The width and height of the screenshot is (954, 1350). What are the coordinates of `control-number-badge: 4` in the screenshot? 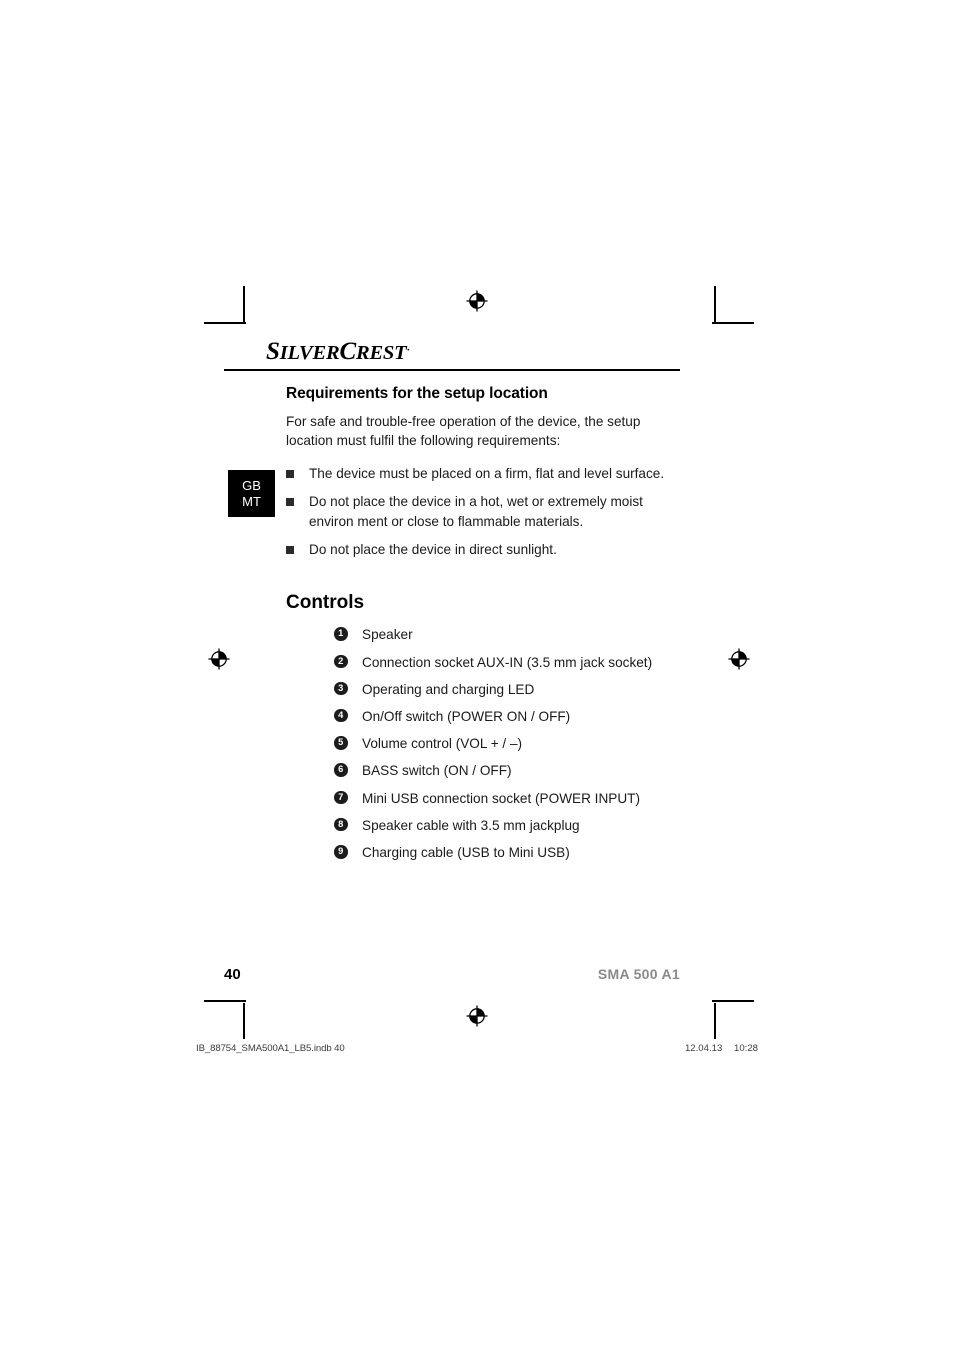 It's located at (341, 715).